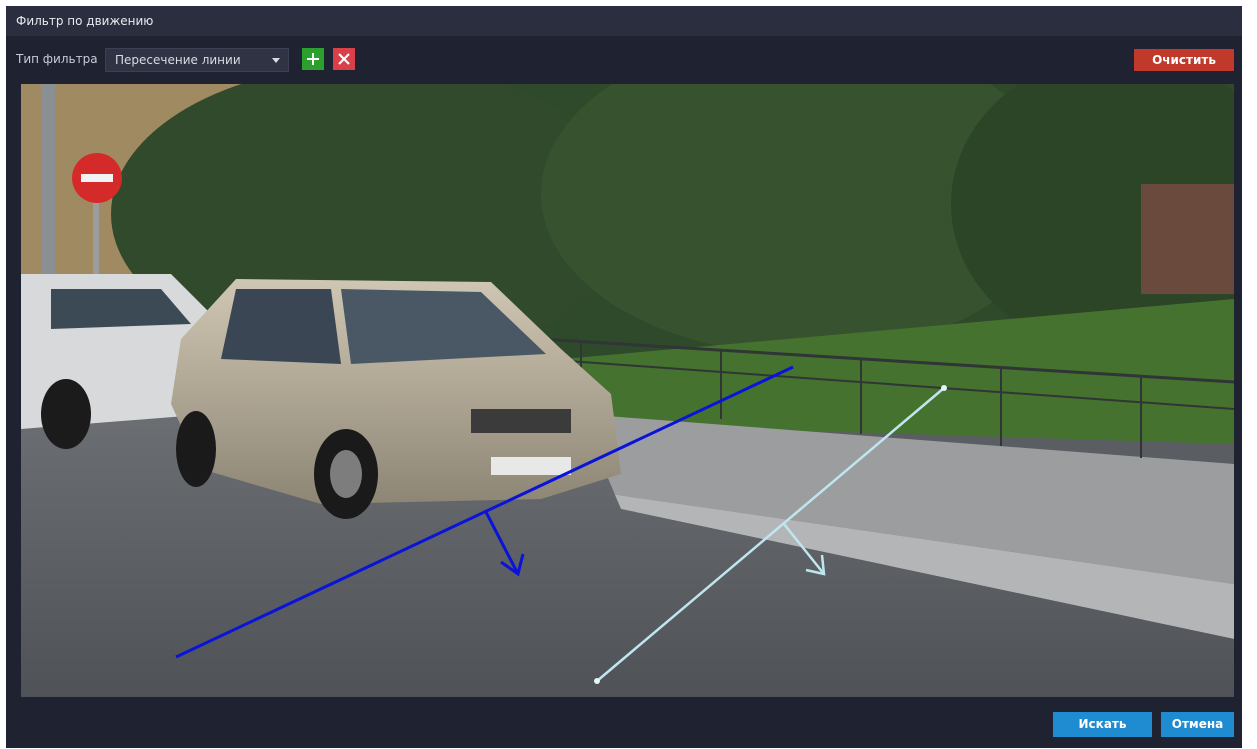  I want to click on close-icon, so click(344, 59).